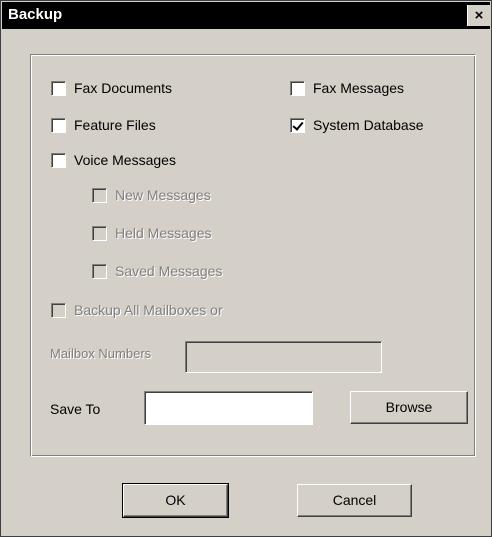  I want to click on new-messages-label: New Messages, so click(163, 195).